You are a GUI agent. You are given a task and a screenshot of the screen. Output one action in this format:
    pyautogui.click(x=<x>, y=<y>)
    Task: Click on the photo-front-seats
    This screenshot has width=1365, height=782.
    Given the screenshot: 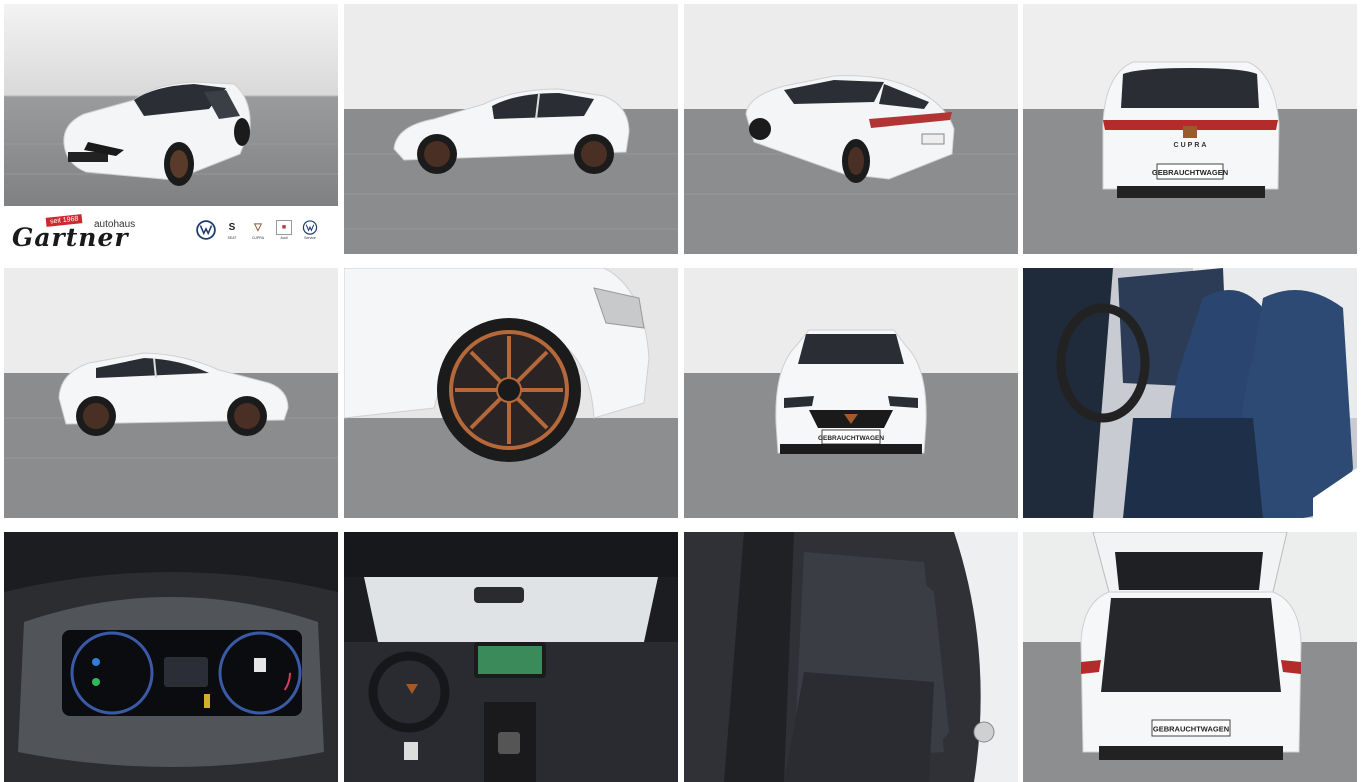 What is the action you would take?
    pyautogui.click(x=1190, y=393)
    